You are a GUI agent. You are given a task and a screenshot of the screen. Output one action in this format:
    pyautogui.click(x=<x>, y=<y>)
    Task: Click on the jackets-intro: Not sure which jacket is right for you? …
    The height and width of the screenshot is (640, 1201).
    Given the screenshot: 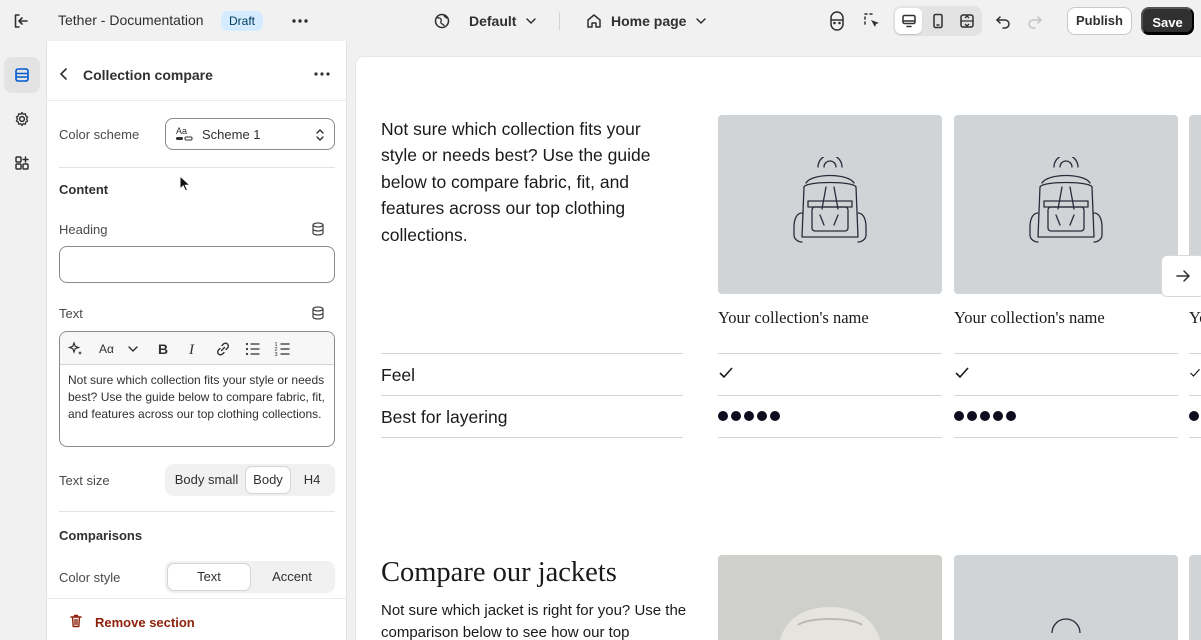 What is the action you would take?
    pyautogui.click(x=536, y=620)
    